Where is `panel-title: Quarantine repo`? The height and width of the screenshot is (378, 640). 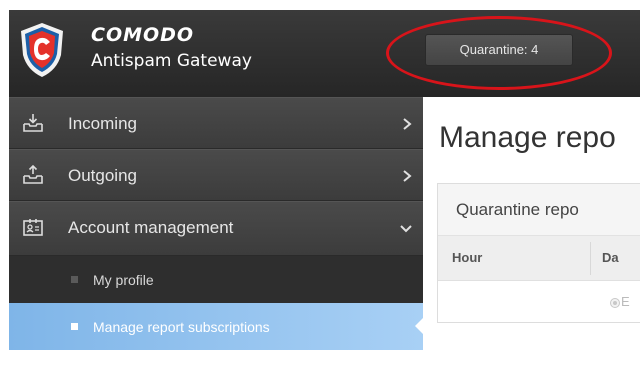
panel-title: Quarantine repo is located at coordinates (517, 209).